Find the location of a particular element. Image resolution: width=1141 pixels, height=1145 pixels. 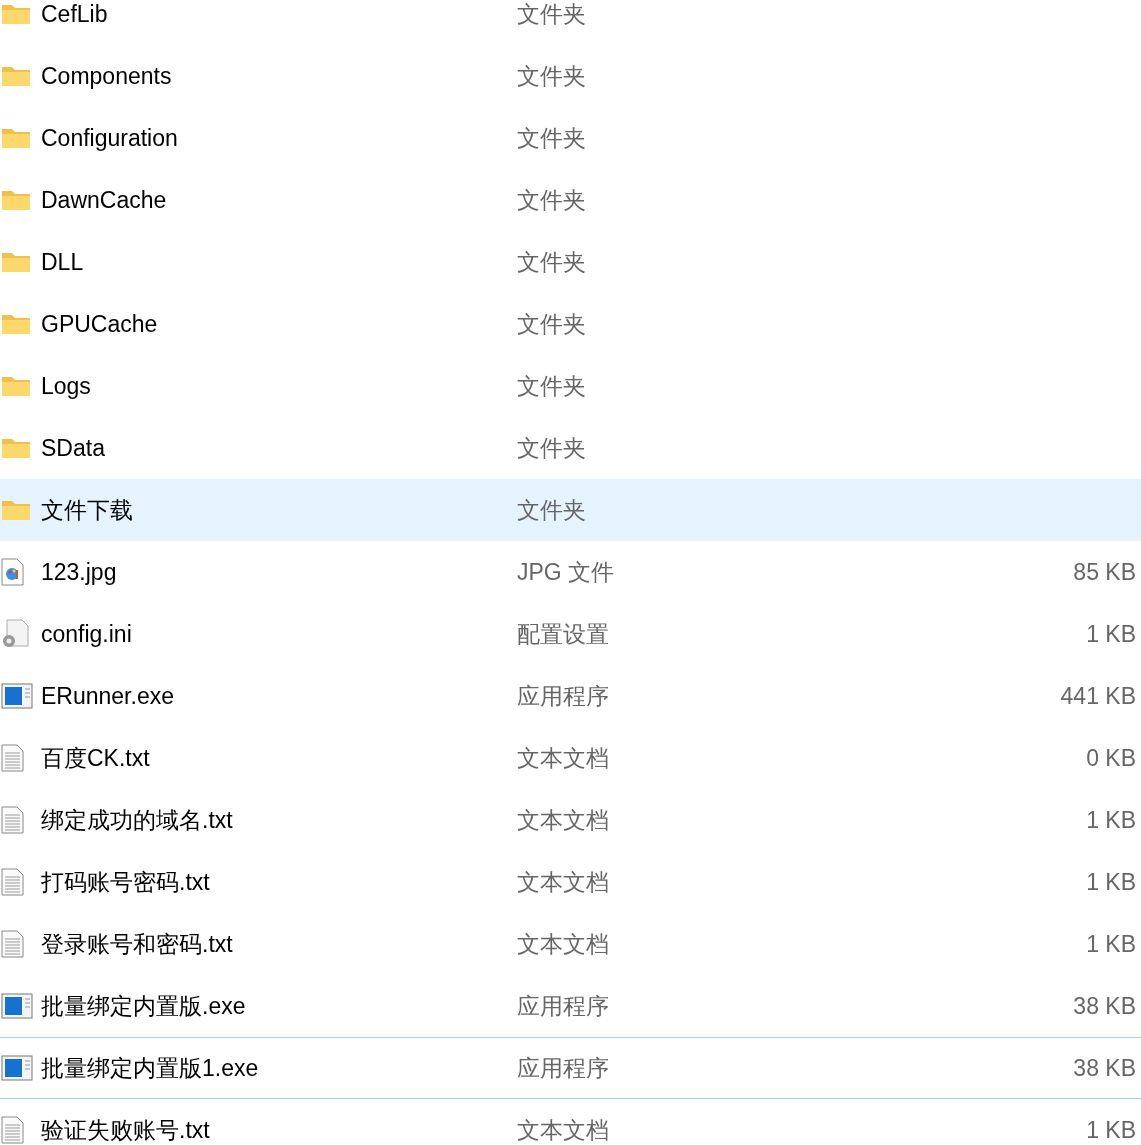

file-row: 验证失败账号.txt 文本文档 1 KB is located at coordinates (570, 1122).